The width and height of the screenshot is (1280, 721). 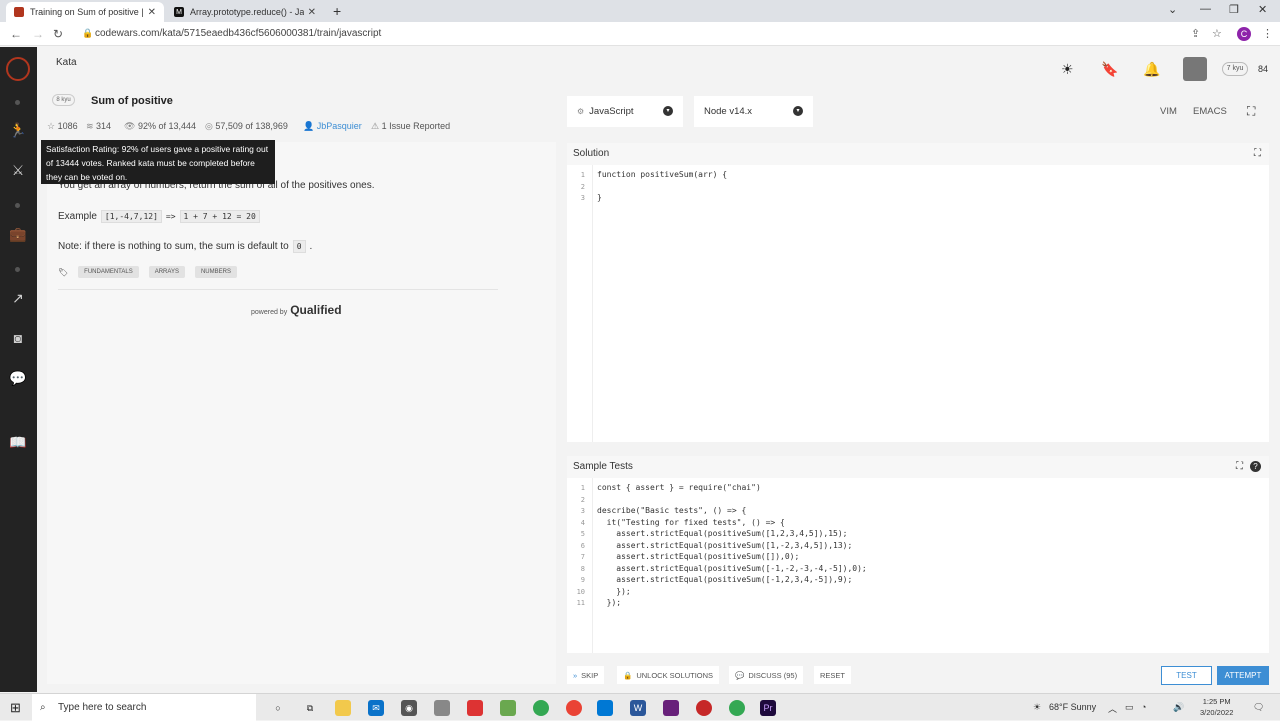 What do you see at coordinates (337, 11) in the screenshot?
I see `new-tab-icon: +` at bounding box center [337, 11].